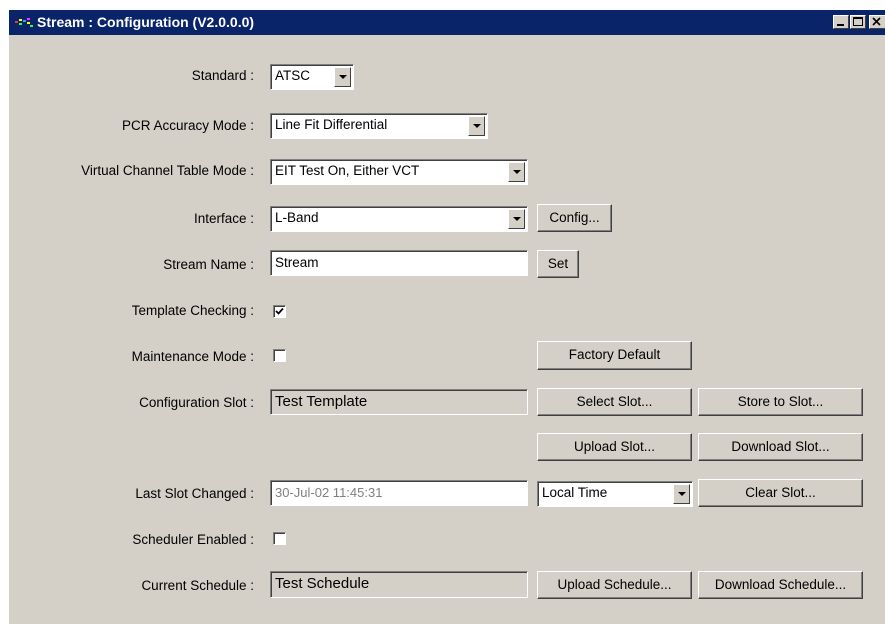  I want to click on scheduler-enabled-checkbox, so click(279, 538).